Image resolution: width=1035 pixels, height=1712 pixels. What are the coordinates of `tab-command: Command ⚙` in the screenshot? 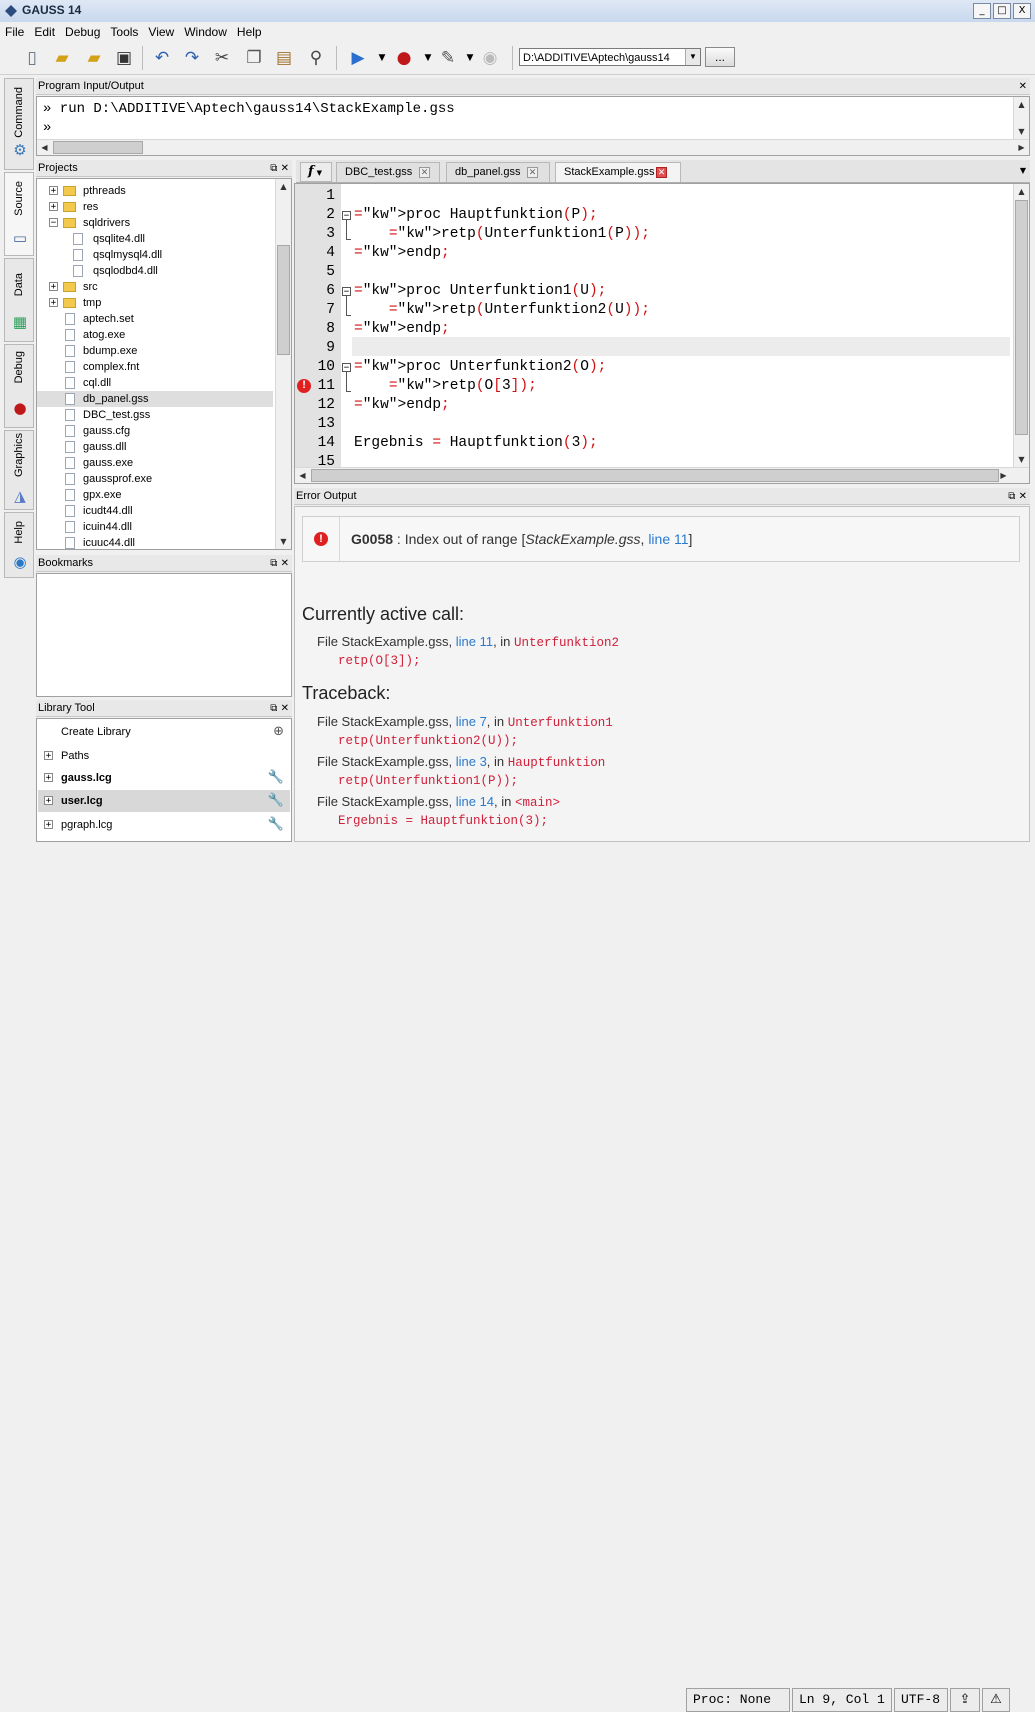 It's located at (19, 124).